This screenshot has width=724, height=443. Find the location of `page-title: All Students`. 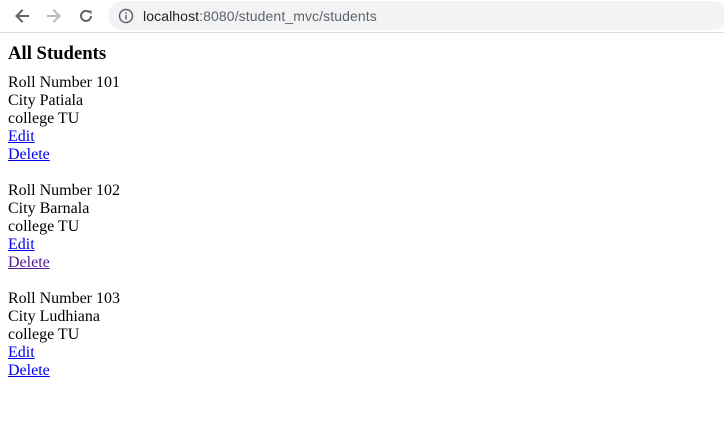

page-title: All Students is located at coordinates (57, 53).